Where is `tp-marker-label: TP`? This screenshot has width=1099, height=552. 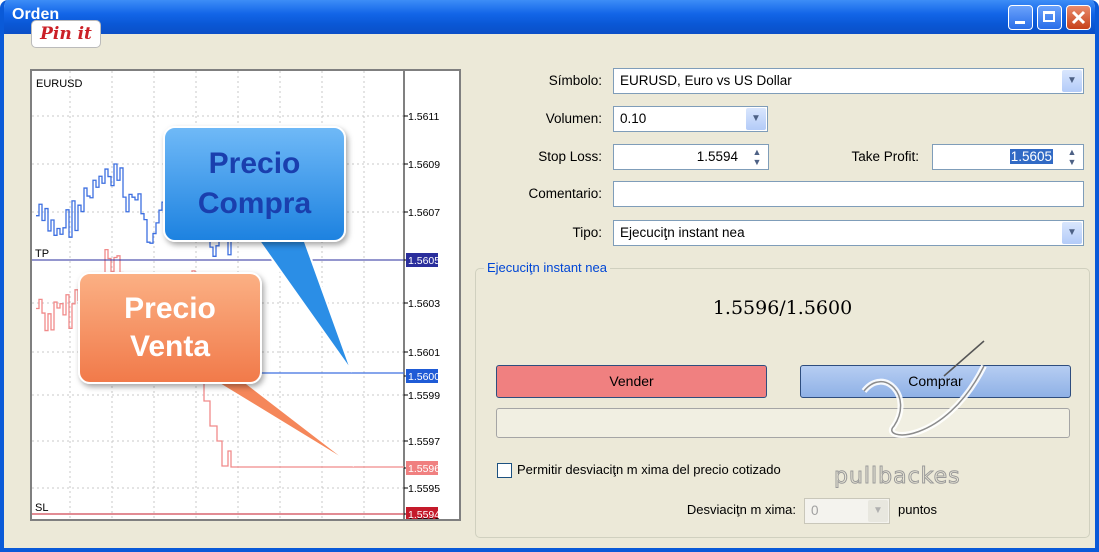 tp-marker-label: TP is located at coordinates (42, 254).